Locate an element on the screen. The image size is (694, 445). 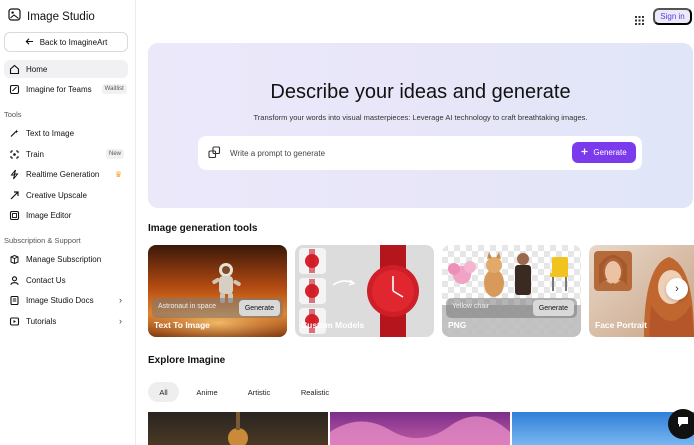
card-prompt-overlay: Astronaut in space Generate is located at coordinates (217, 308).